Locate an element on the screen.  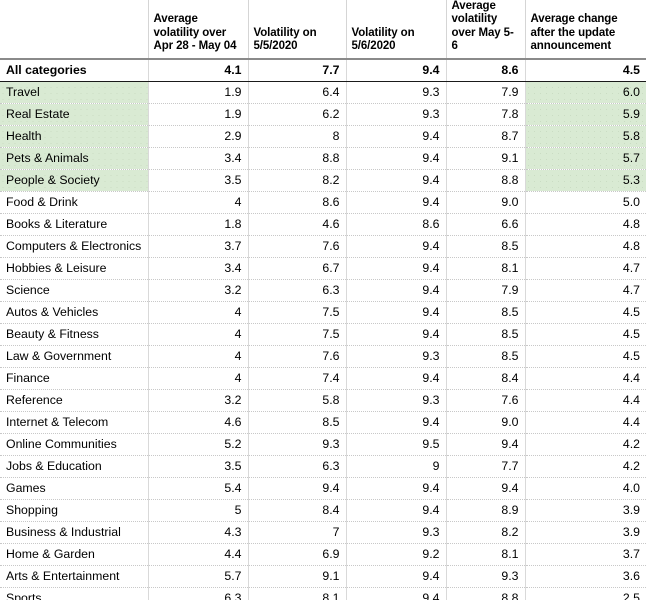
table-row: Travel 1.9 6.4 9.3 7.9 6.0 is located at coordinates (323, 92).